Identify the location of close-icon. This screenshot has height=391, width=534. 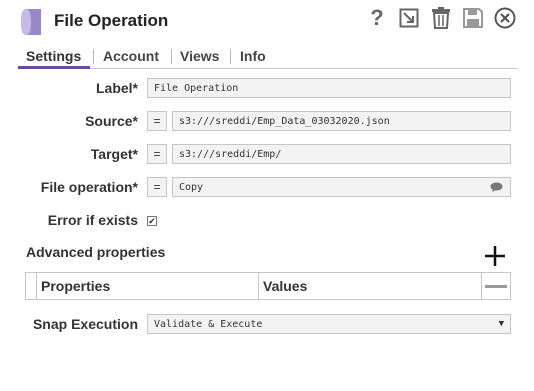
(505, 18).